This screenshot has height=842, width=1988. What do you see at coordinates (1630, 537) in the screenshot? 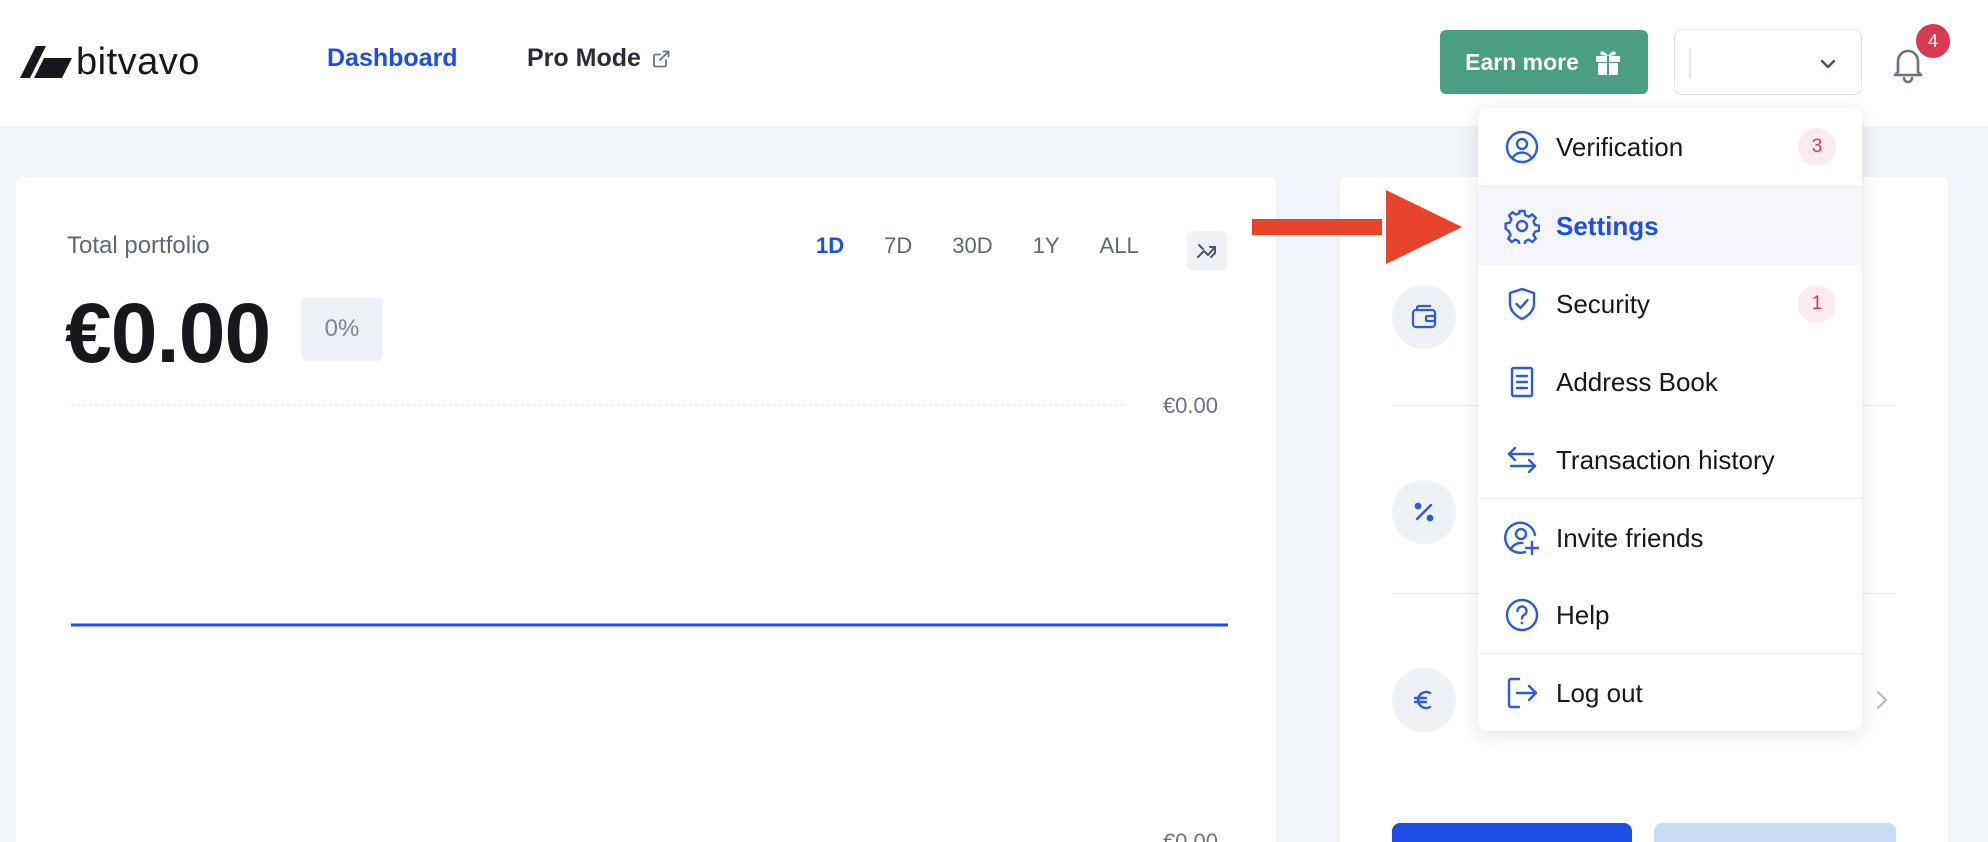
I see `menu-label: Invite friends` at bounding box center [1630, 537].